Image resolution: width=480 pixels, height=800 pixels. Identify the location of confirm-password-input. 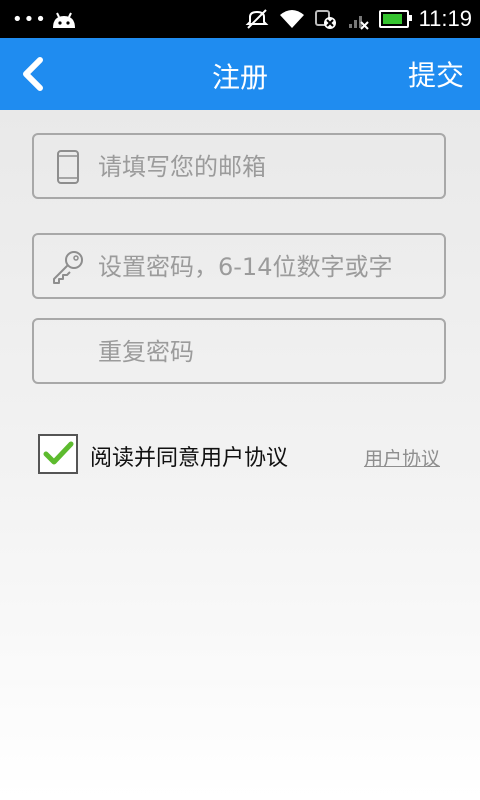
(265, 352).